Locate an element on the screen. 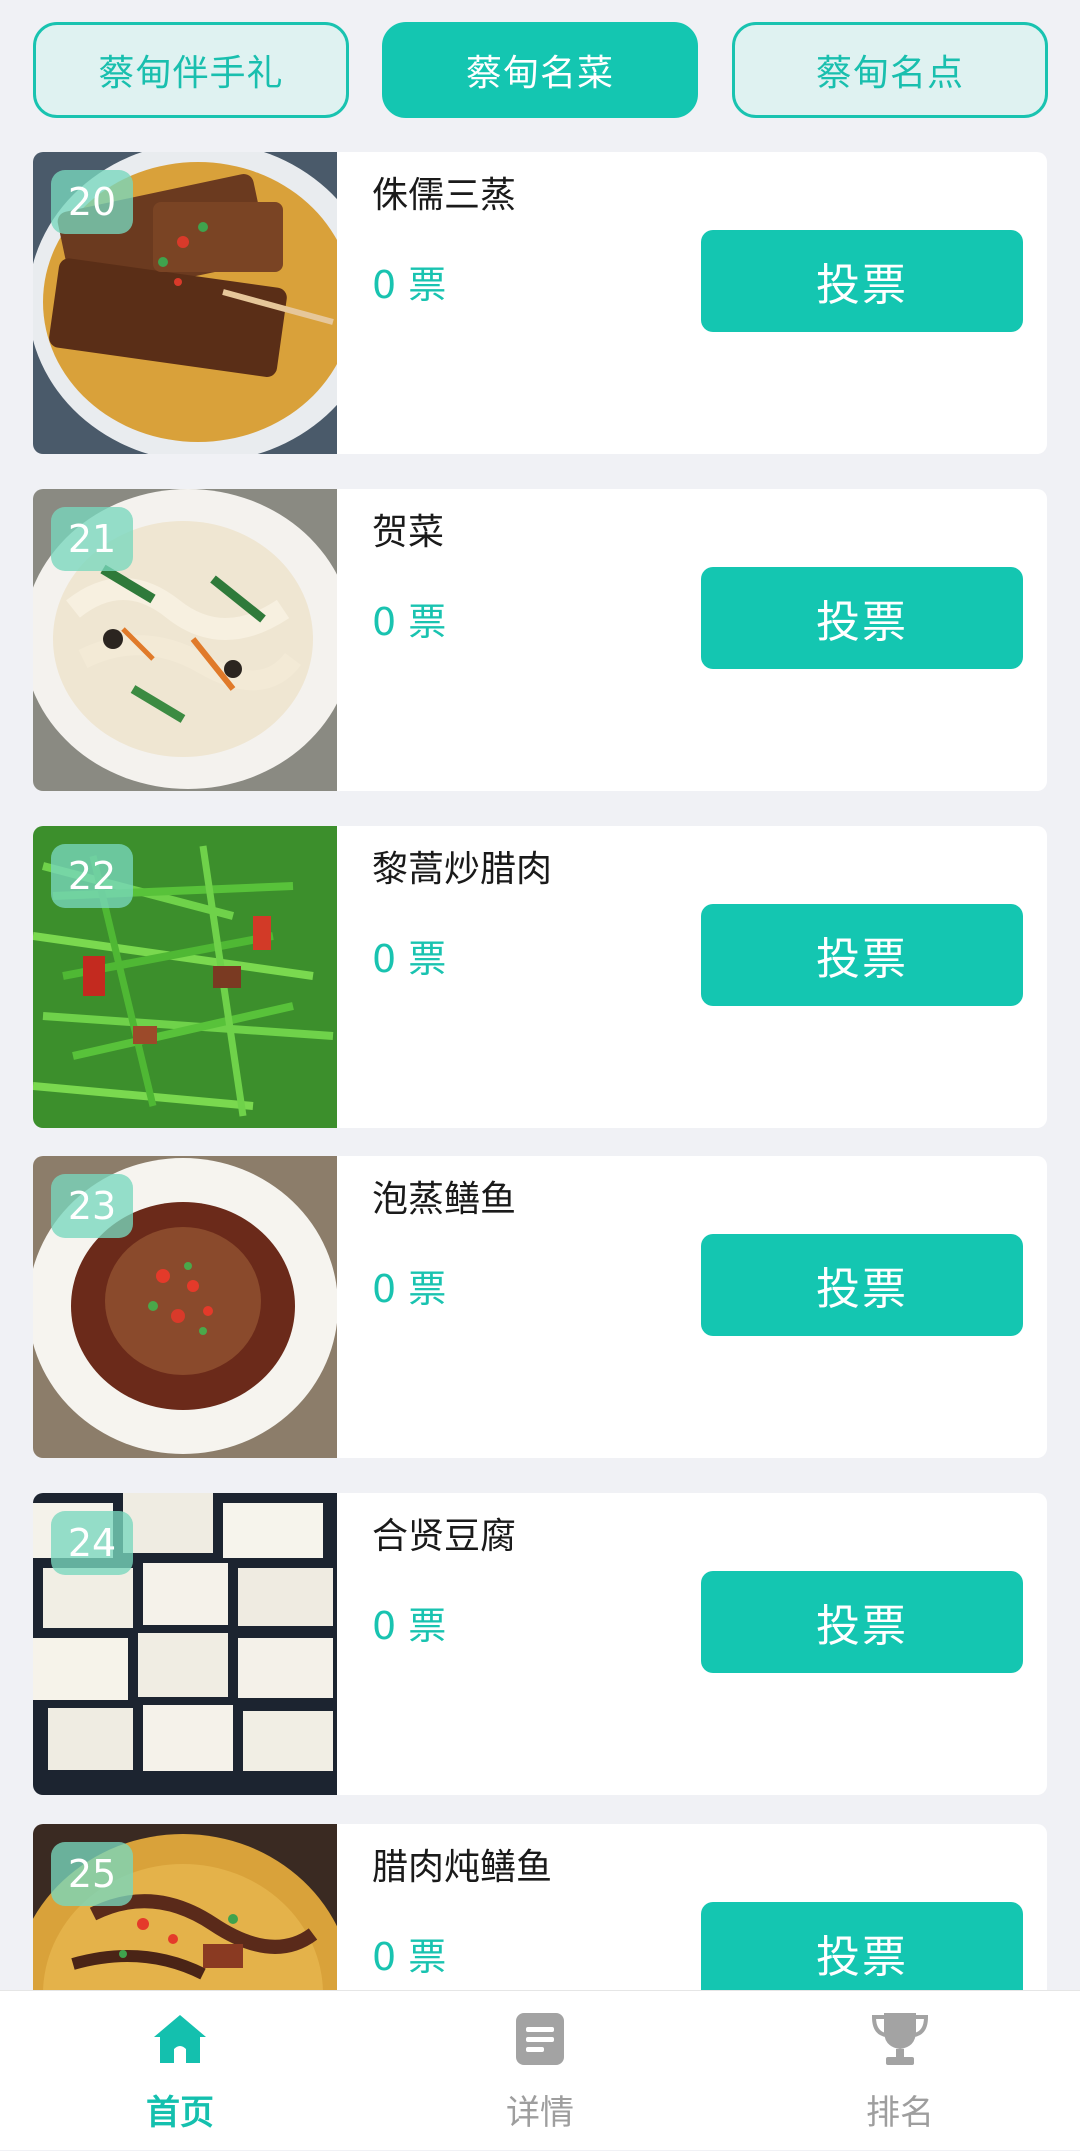 The height and width of the screenshot is (2151, 1080). tab-souvenirs: 蔡甸伴手礼 is located at coordinates (191, 70).